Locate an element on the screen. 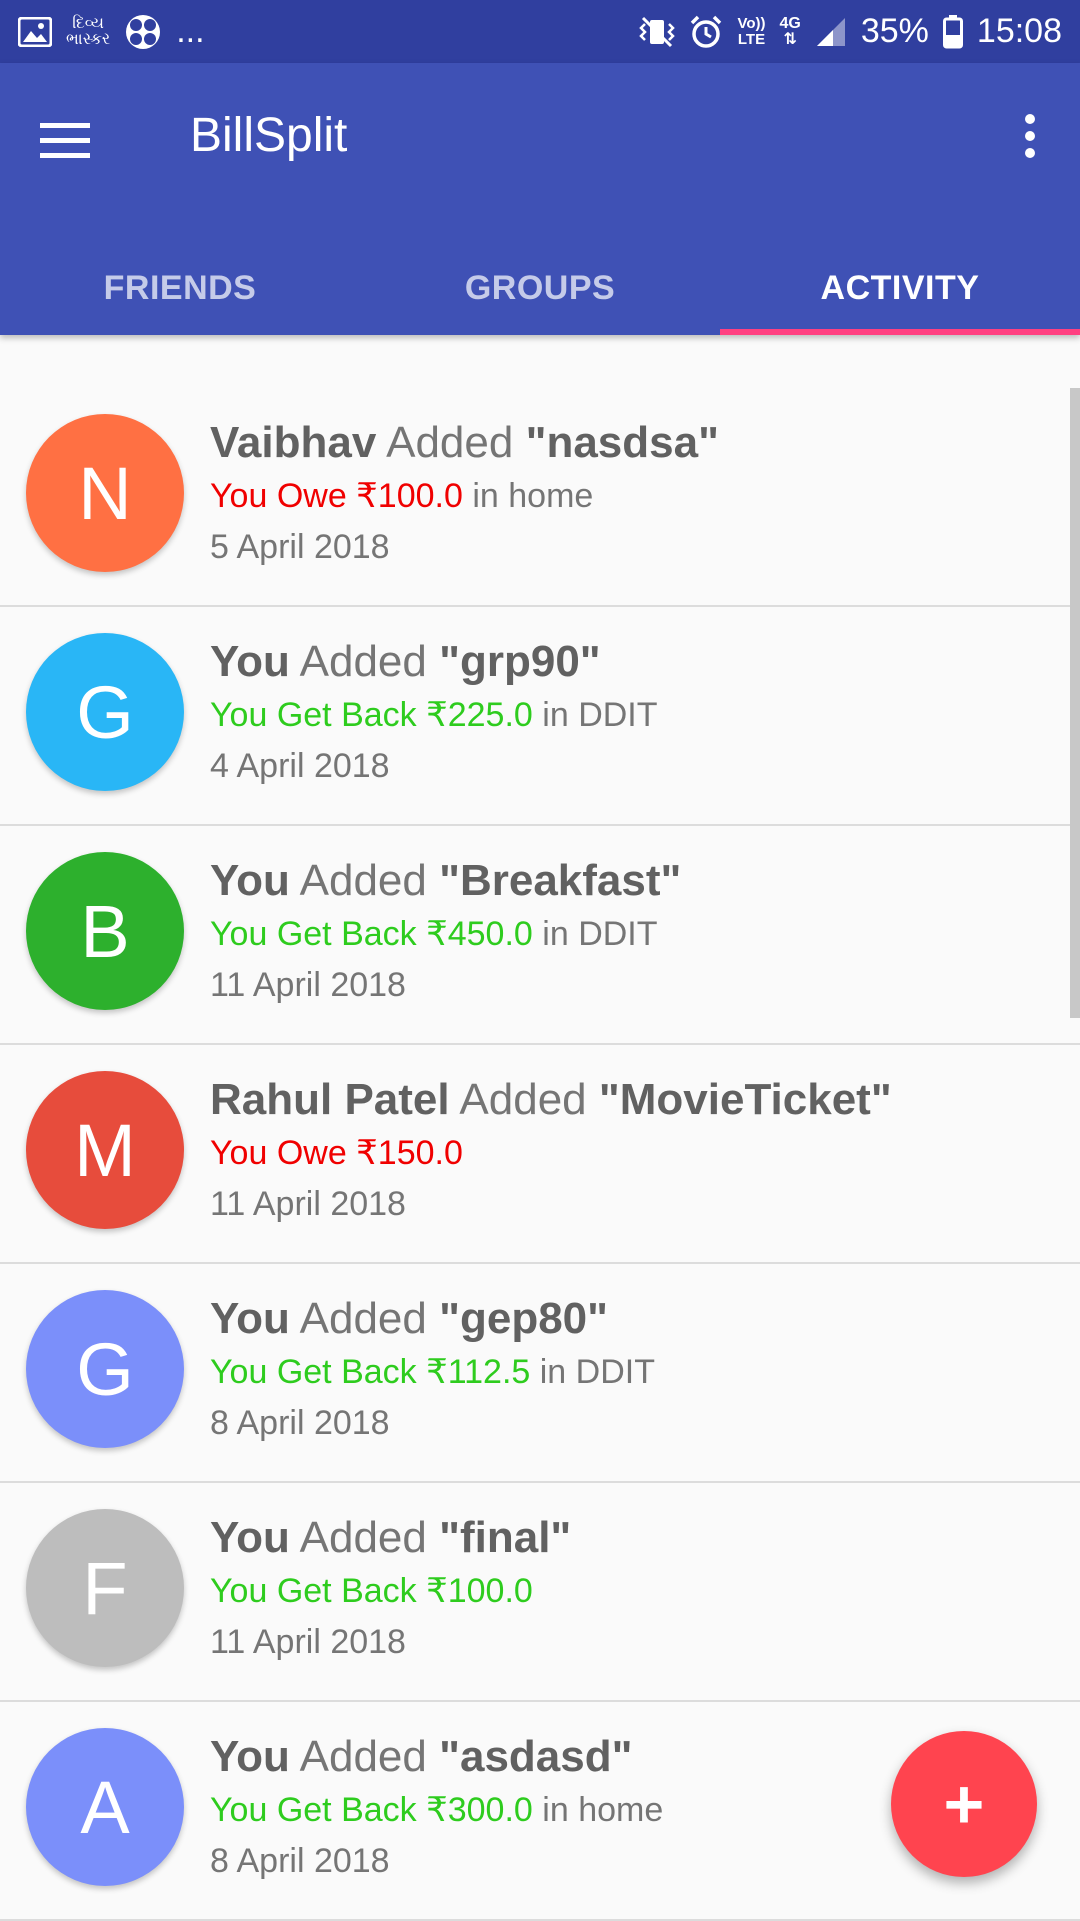  activity-item: "asdasd" is located at coordinates (536, 1756).